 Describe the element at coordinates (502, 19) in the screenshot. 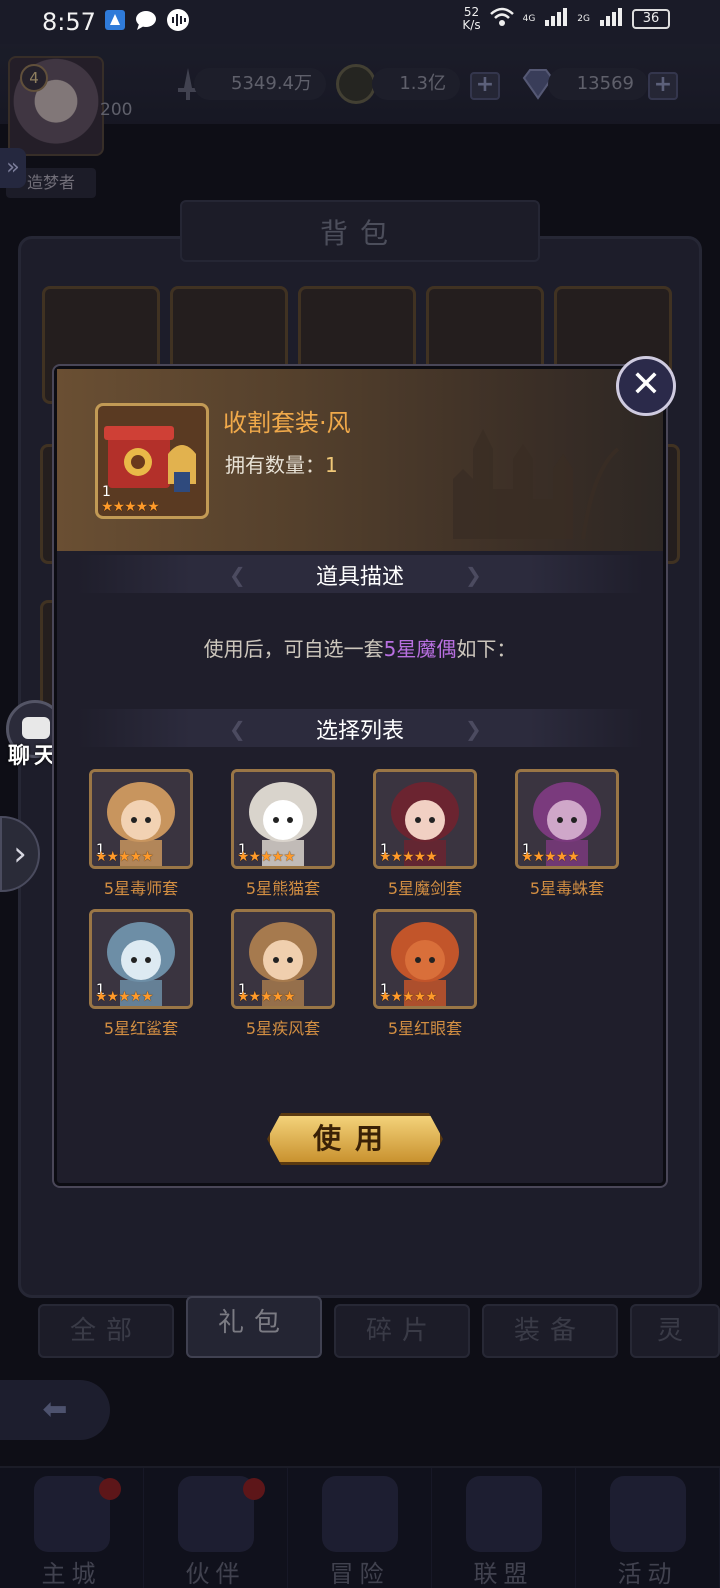

I see `wifi-icon` at that location.